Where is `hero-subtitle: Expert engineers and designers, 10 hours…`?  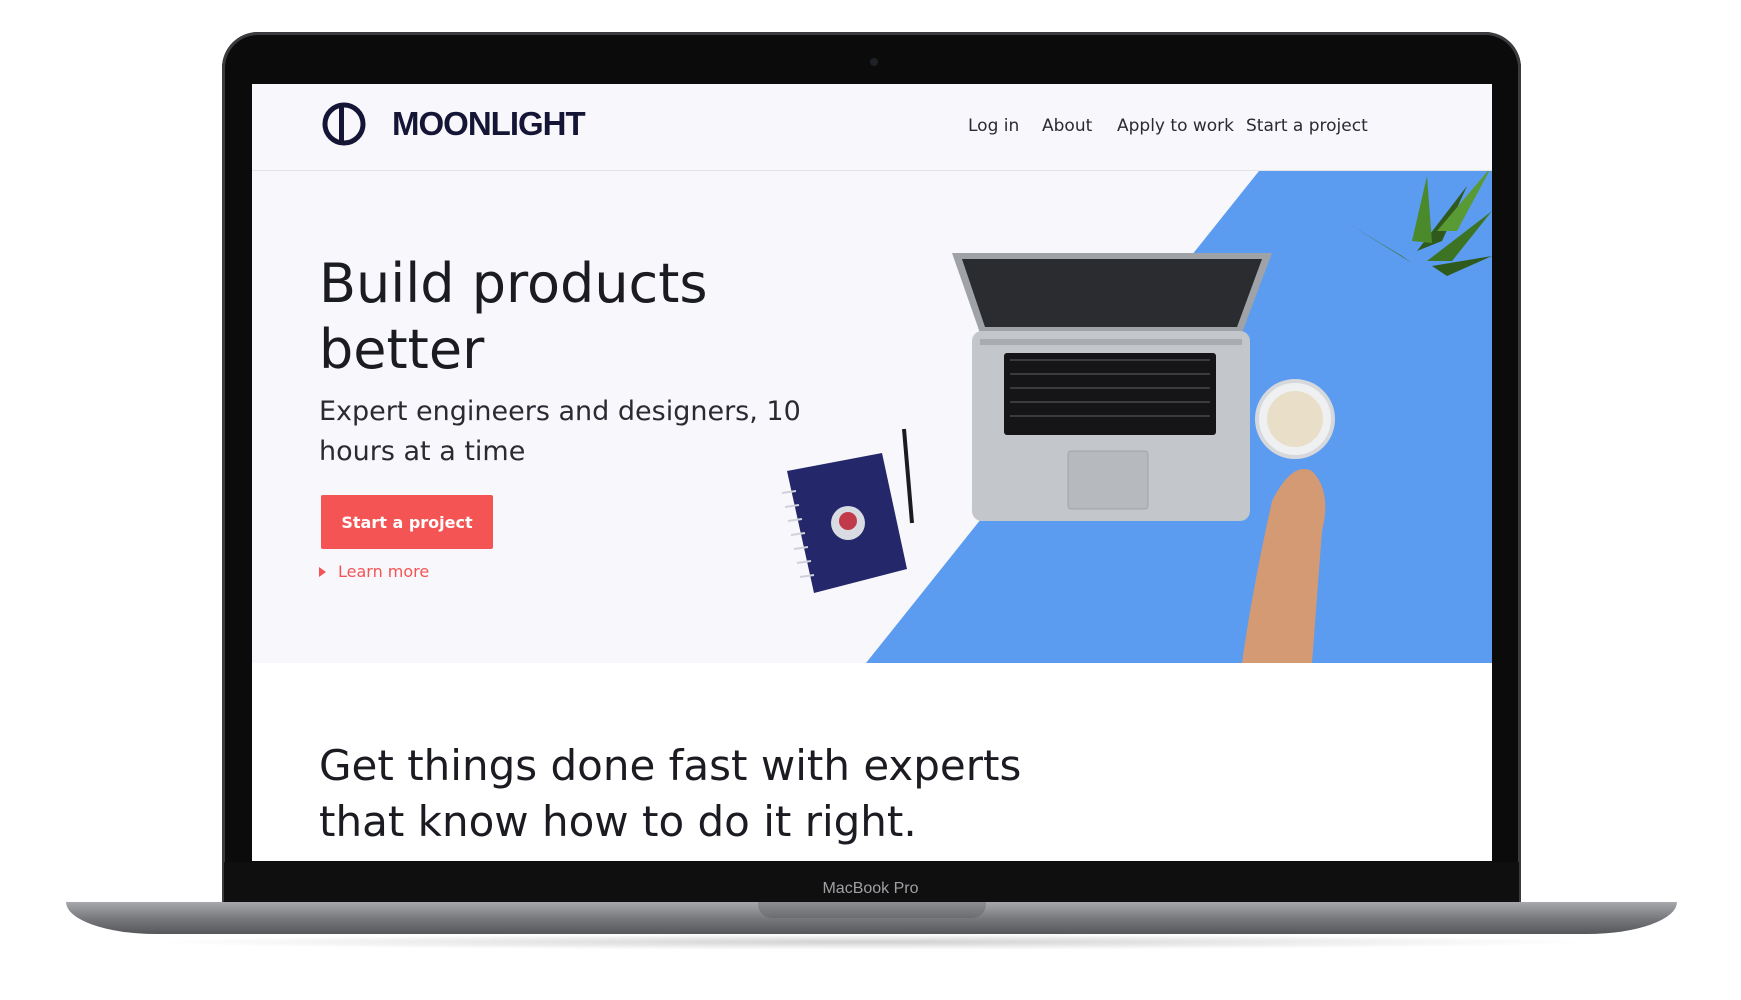
hero-subtitle: Expert engineers and designers, 10 hours… is located at coordinates (560, 431).